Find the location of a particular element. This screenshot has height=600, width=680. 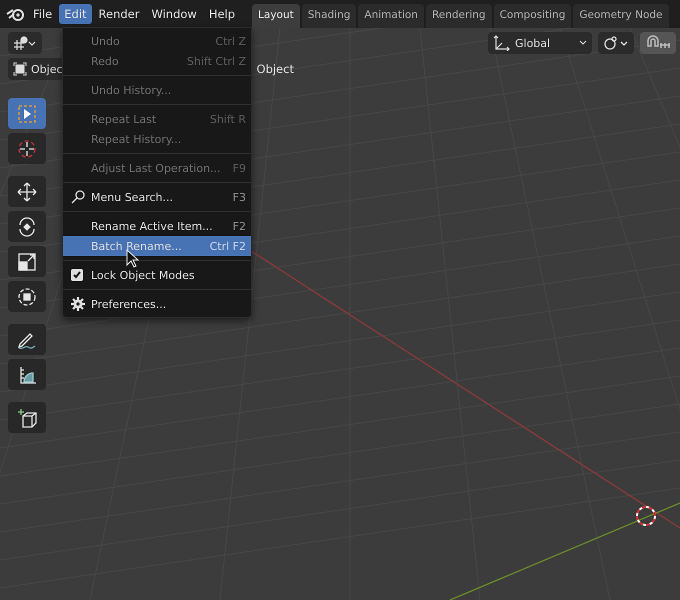

app-logo-icon is located at coordinates (16, 14).